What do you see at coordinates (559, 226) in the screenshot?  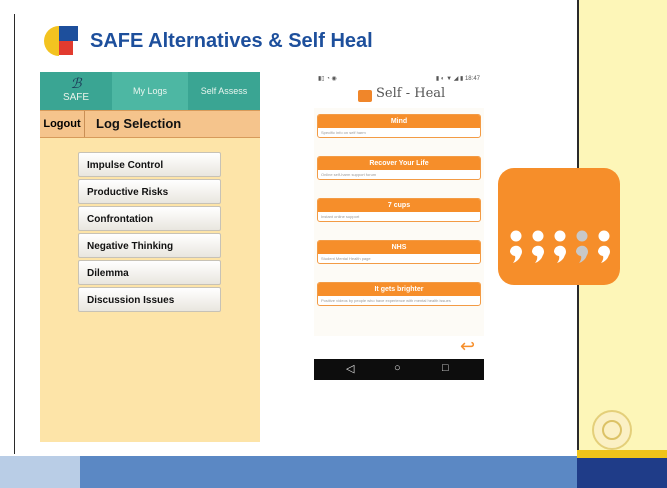 I see `quote-bubble-icon` at bounding box center [559, 226].